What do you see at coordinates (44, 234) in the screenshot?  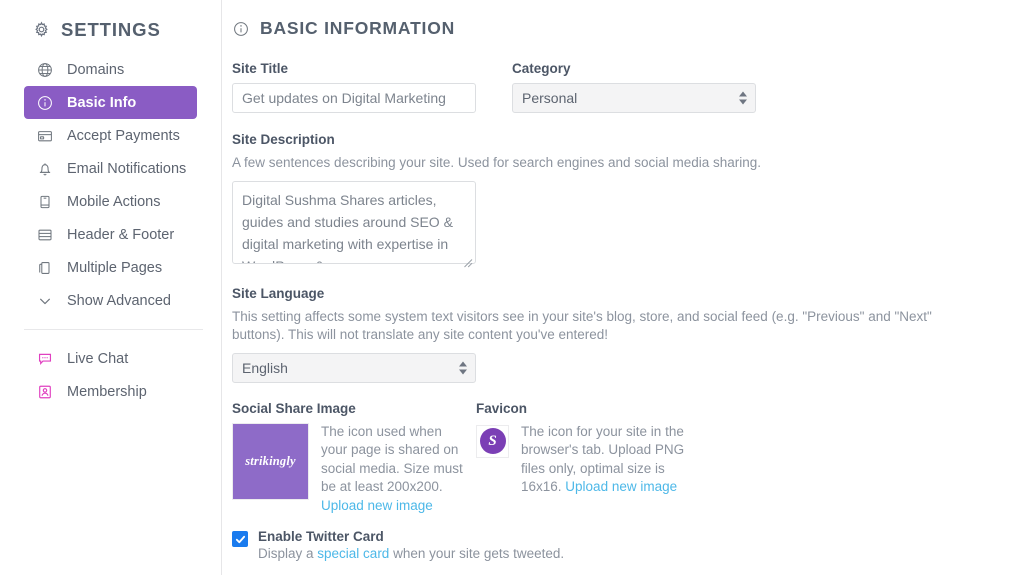 I see `layout-rows-icon` at bounding box center [44, 234].